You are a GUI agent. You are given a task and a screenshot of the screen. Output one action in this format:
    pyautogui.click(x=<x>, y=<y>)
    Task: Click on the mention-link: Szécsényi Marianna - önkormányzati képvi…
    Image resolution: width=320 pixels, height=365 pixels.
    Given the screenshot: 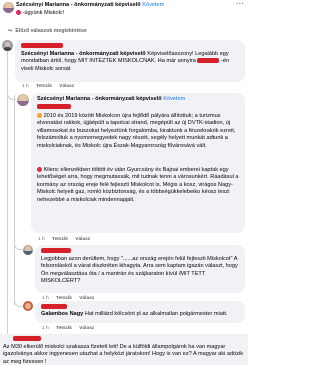 What is the action you would take?
    pyautogui.click(x=83, y=54)
    